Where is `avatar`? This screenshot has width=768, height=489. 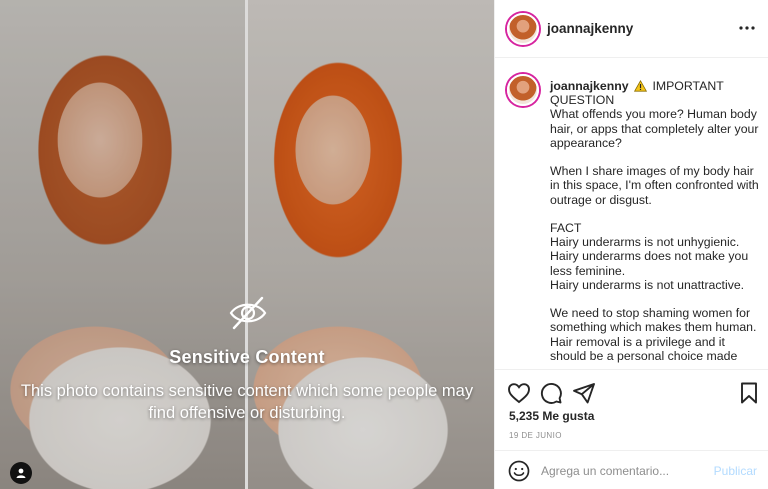 avatar is located at coordinates (523, 29).